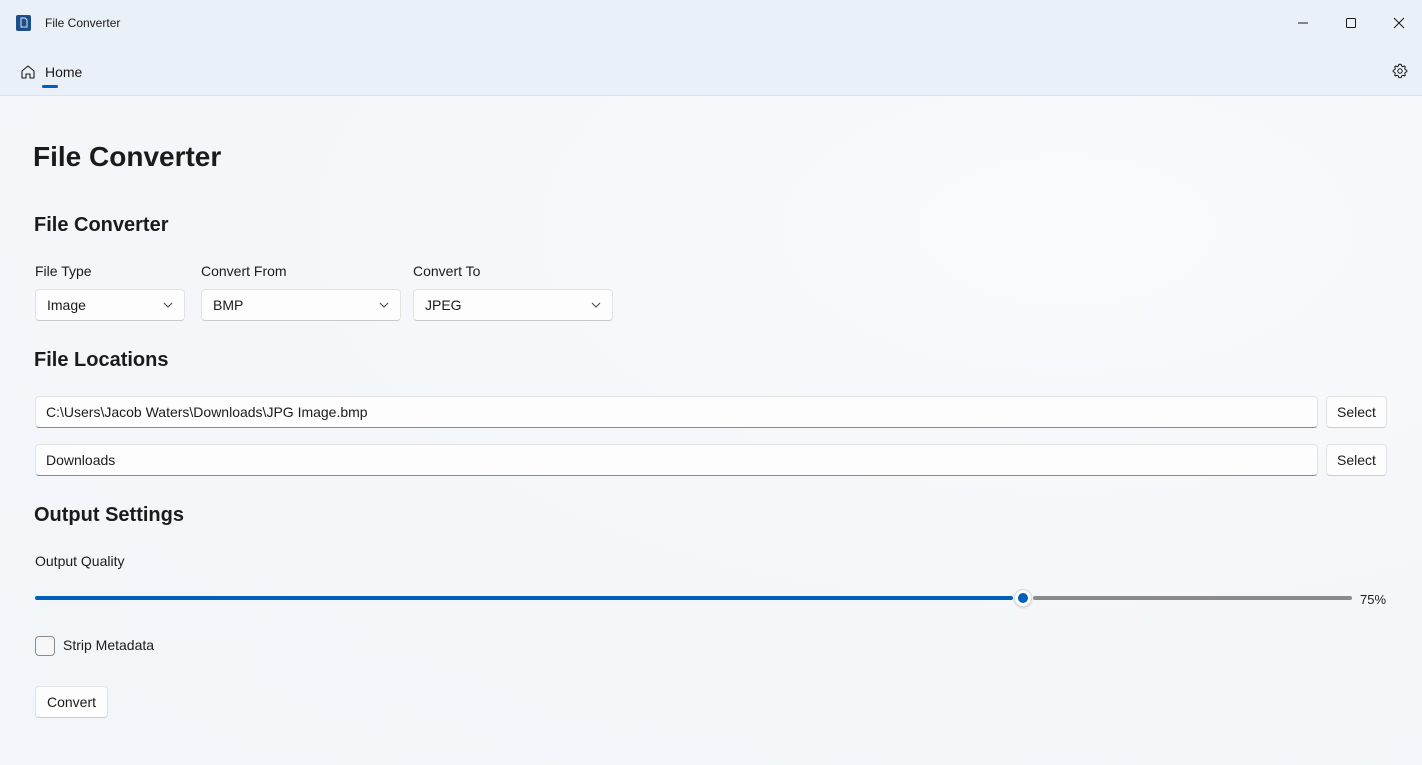 The width and height of the screenshot is (1422, 765). What do you see at coordinates (45, 646) in the screenshot?
I see `strip-metadata-checkbox` at bounding box center [45, 646].